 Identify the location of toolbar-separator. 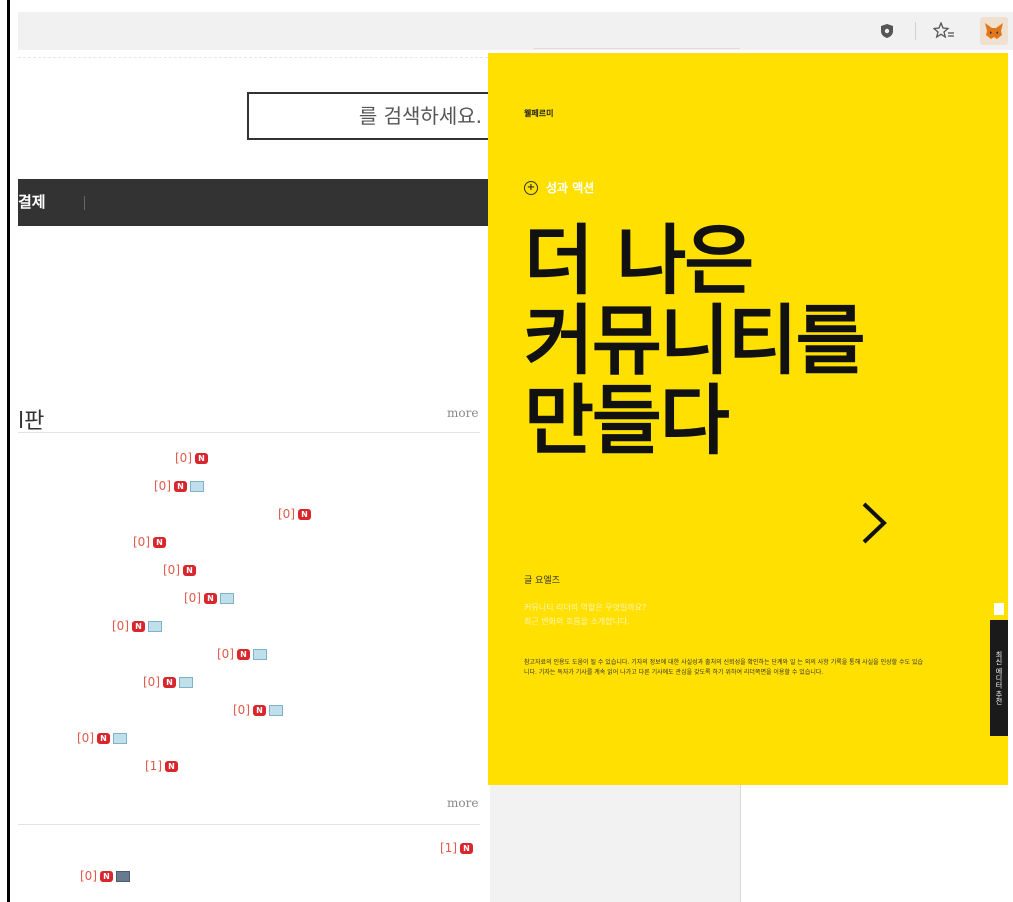
(915, 31).